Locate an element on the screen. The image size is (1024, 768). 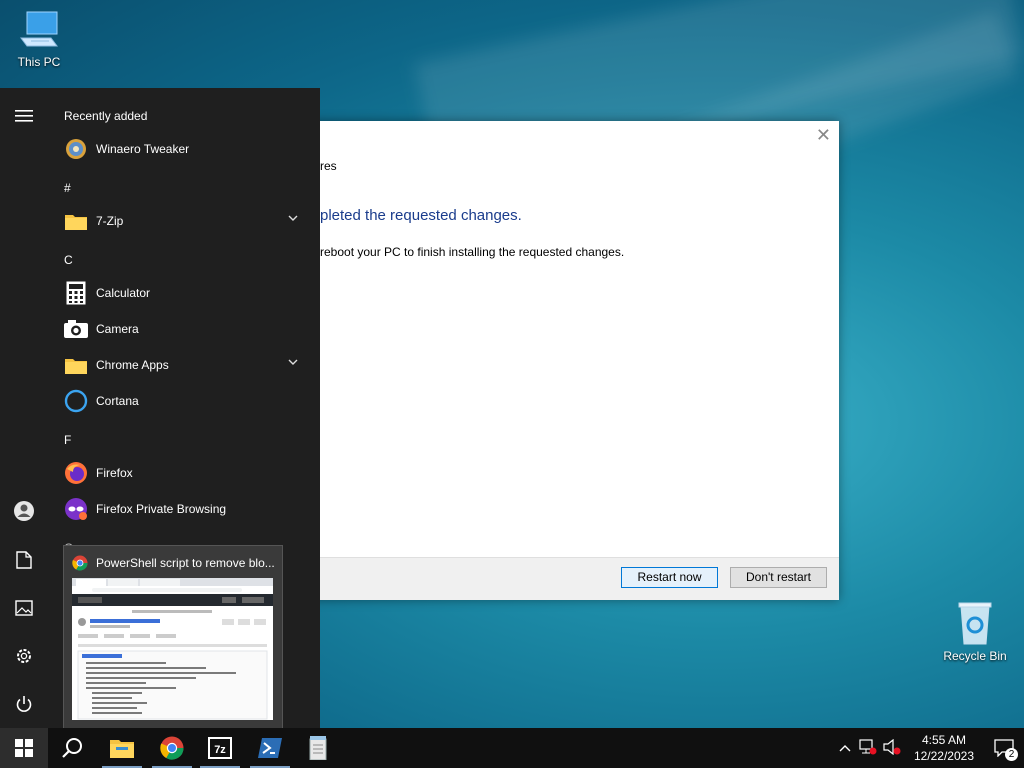
clock-time: 4:55 AM is located at coordinates (943, 740).